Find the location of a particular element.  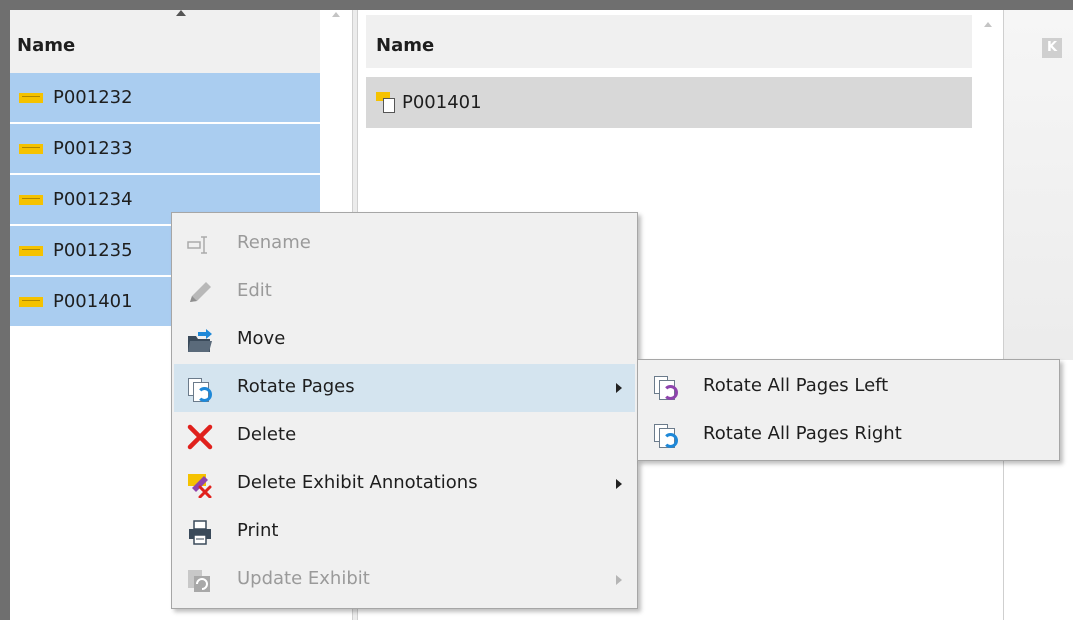

rotate-right-icon is located at coordinates (666, 435).